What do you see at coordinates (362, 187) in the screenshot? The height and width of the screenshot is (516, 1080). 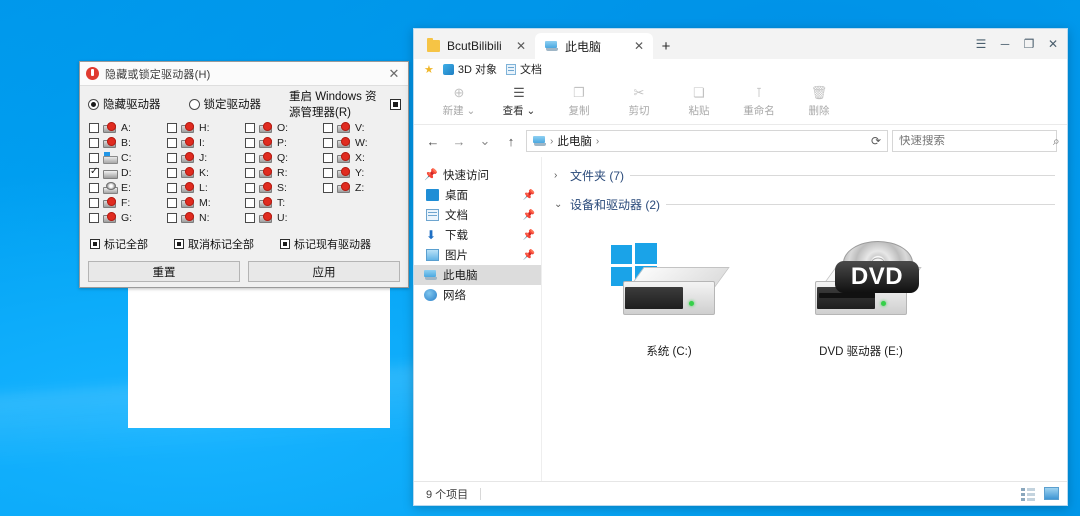 I see `drive-row-z: Z:` at bounding box center [362, 187].